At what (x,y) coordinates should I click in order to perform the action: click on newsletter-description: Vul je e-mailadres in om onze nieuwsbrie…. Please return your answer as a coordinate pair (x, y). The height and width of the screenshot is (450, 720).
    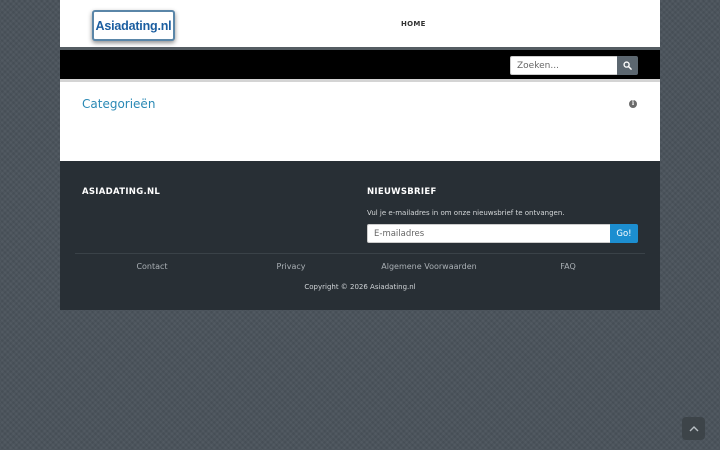
    Looking at the image, I should click on (466, 213).